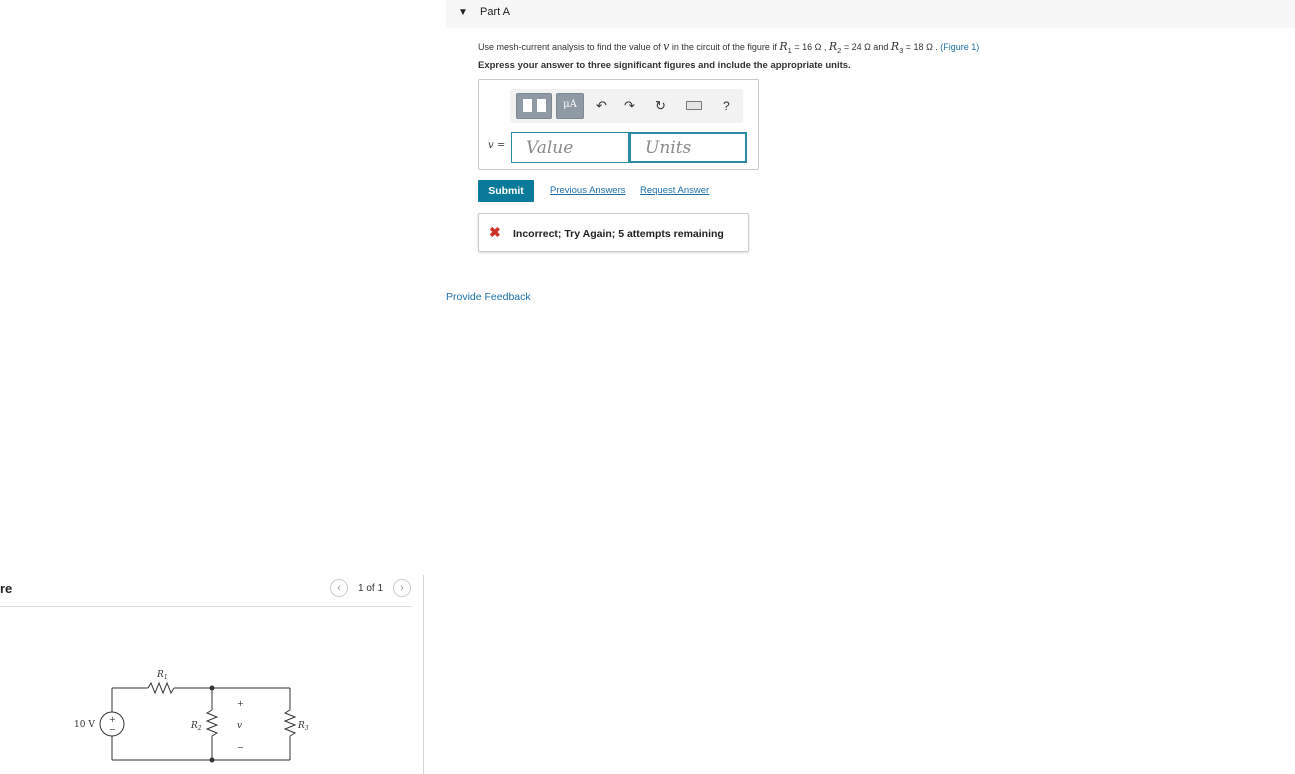  Describe the element at coordinates (959, 47) in the screenshot. I see `figure-link: (Figure 1)` at that location.